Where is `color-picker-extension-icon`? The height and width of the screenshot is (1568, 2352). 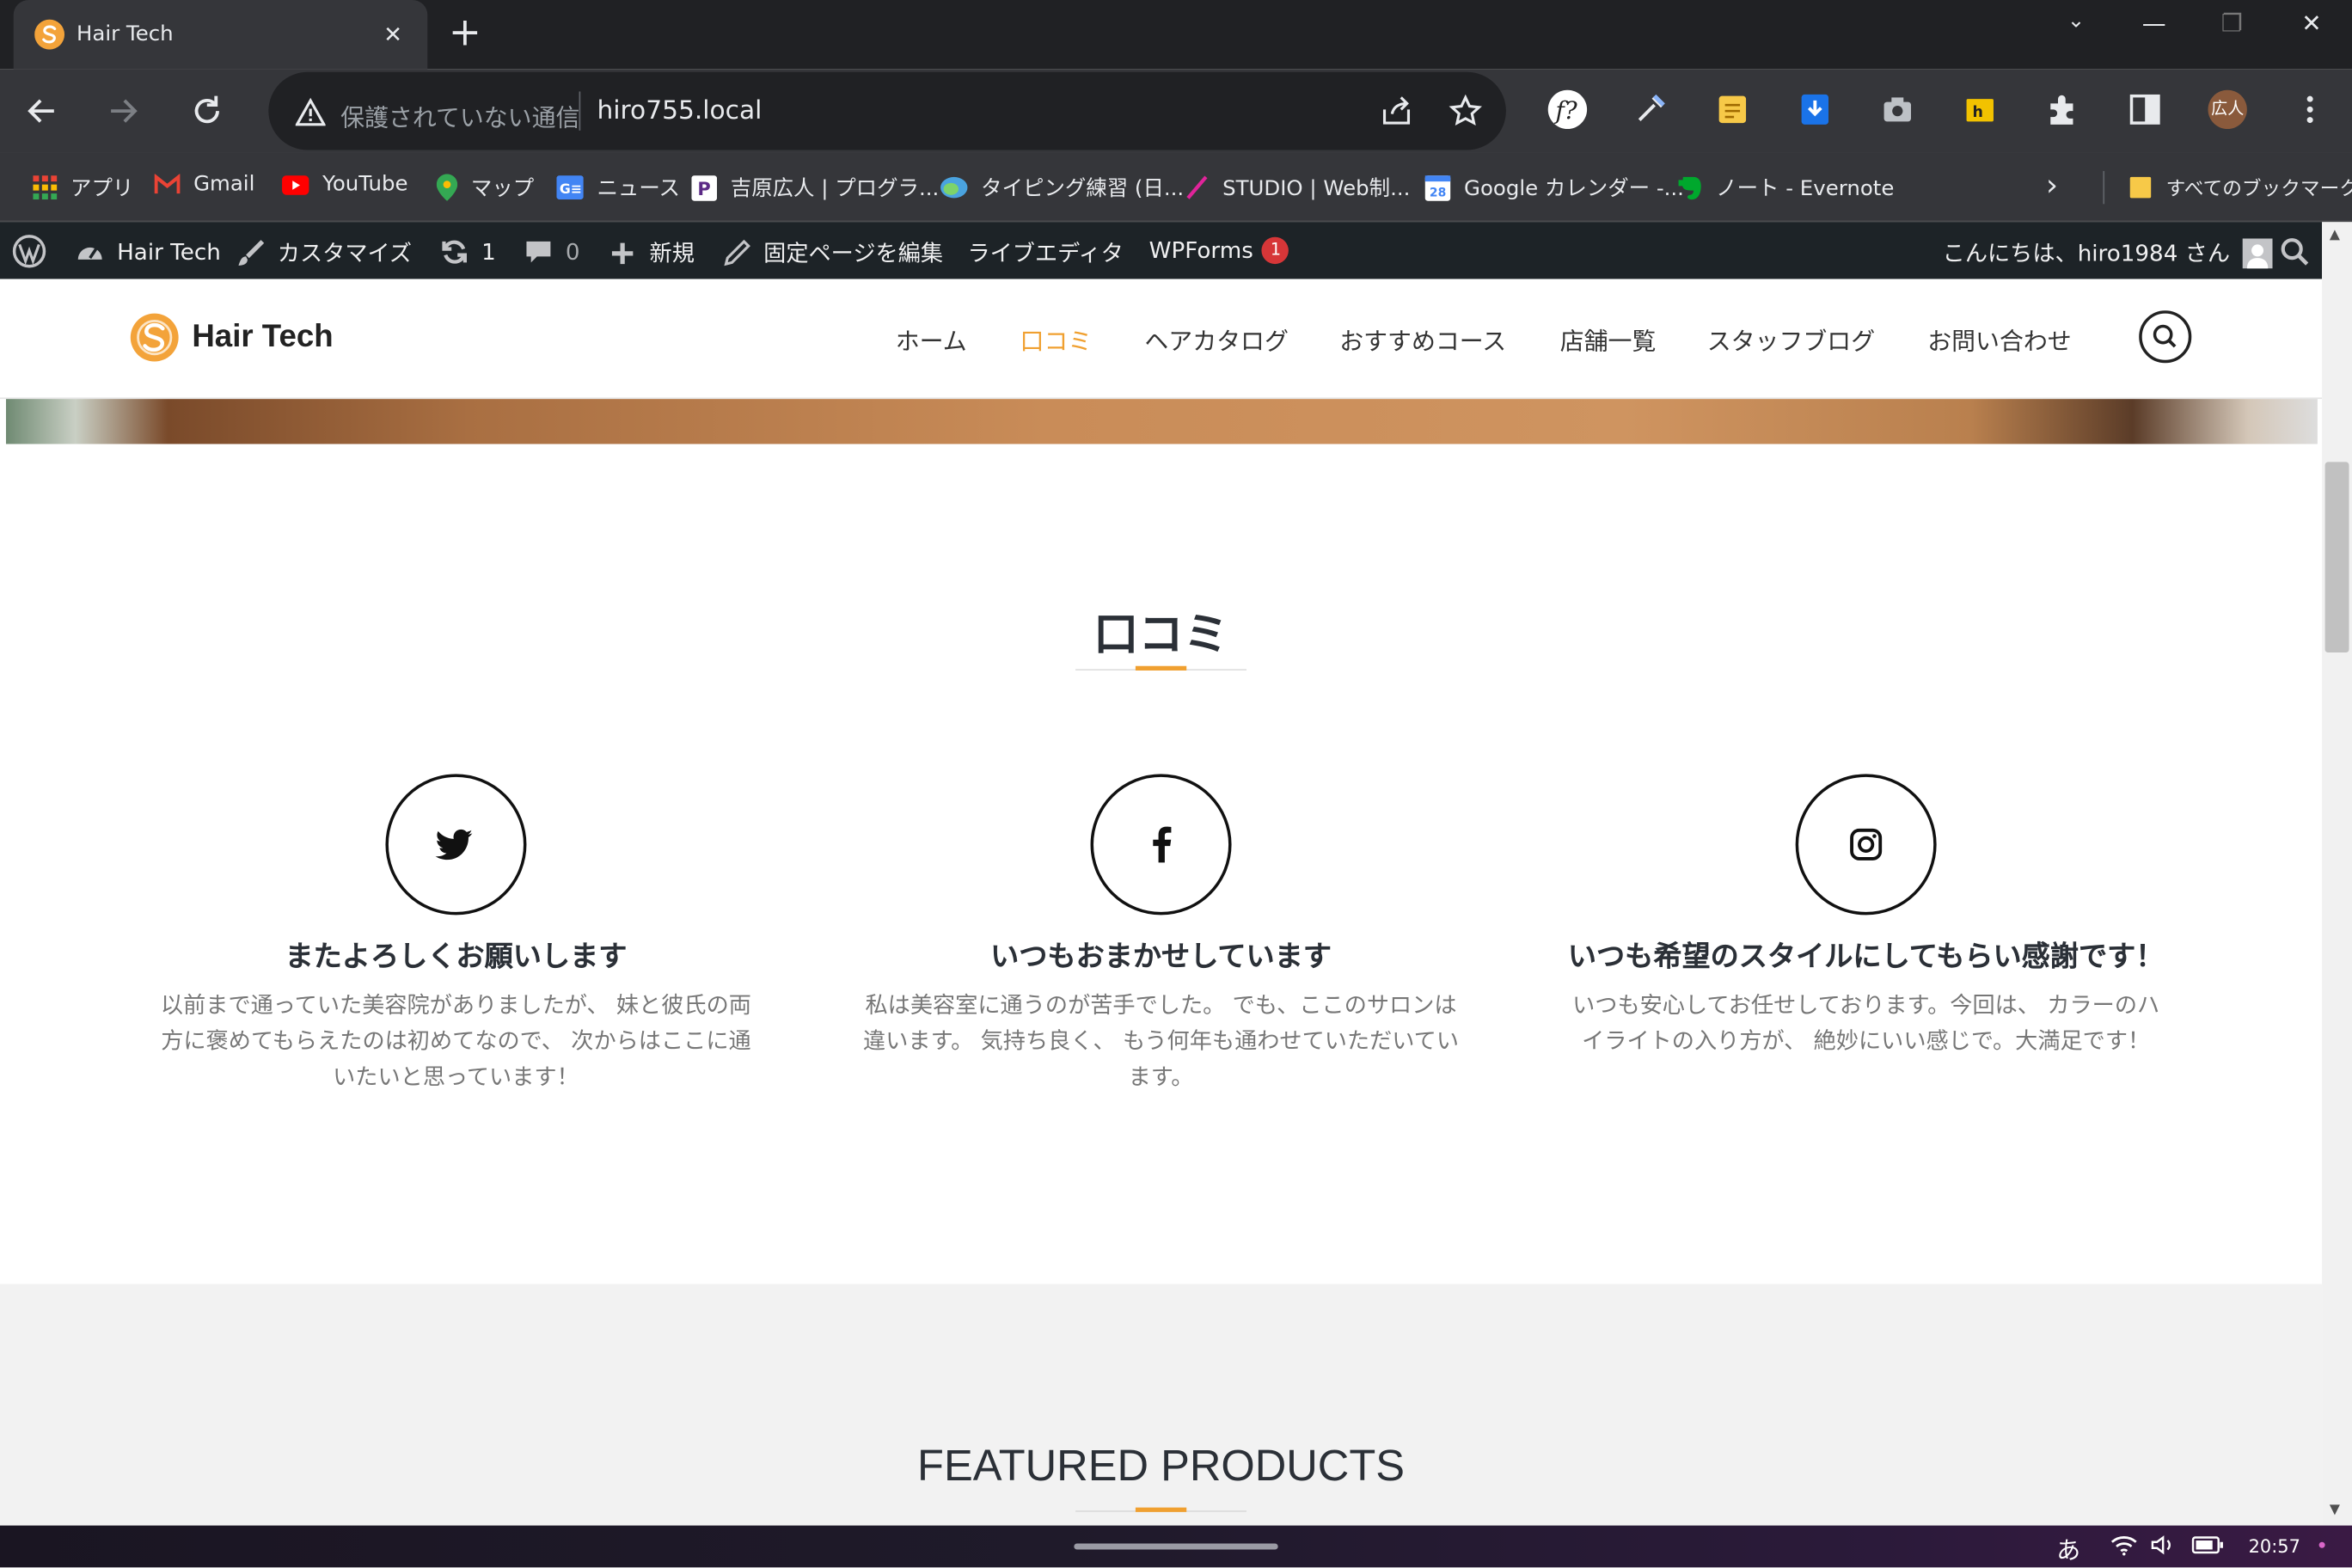
color-picker-extension-icon is located at coordinates (1650, 109).